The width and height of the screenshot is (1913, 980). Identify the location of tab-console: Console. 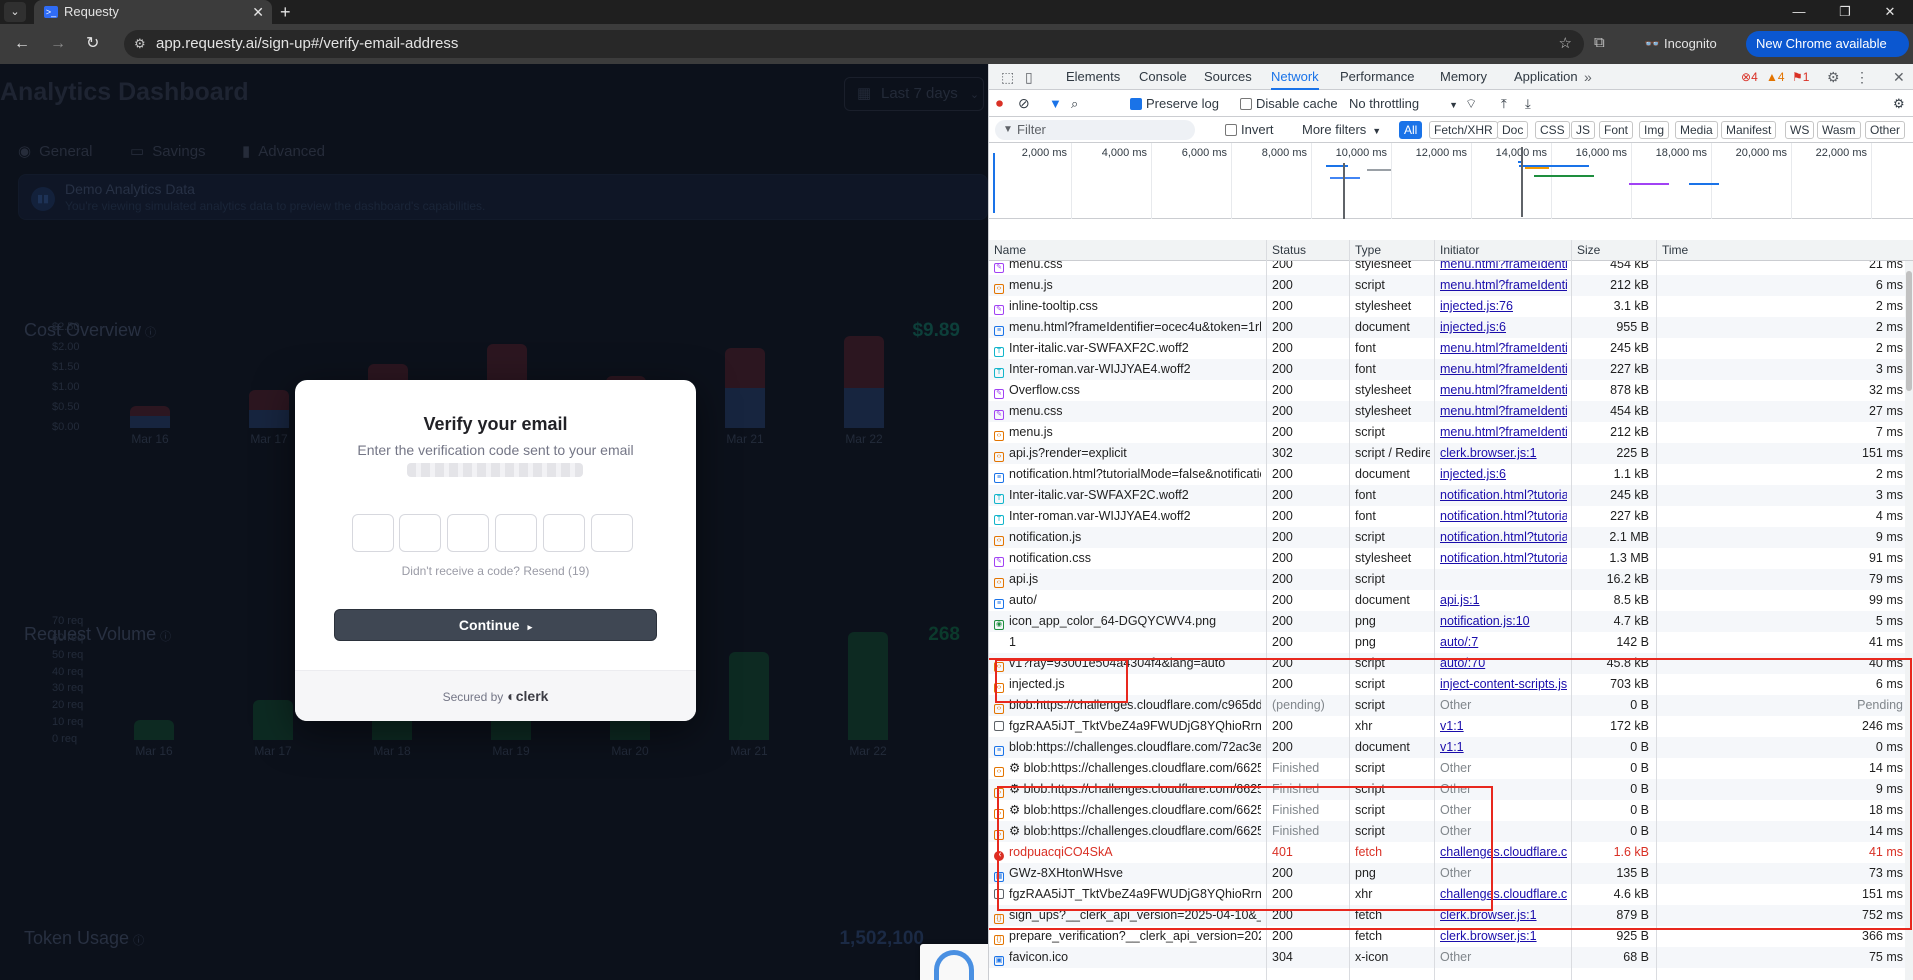
(1163, 77).